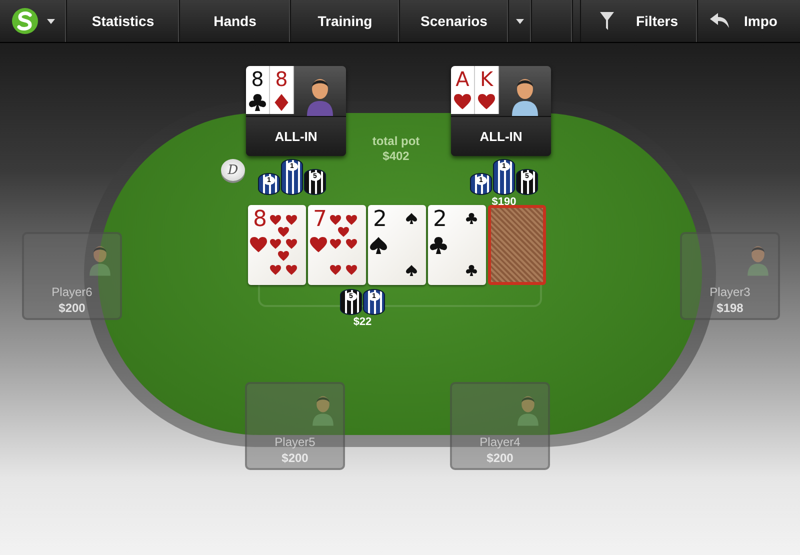 The height and width of the screenshot is (555, 800). Describe the element at coordinates (607, 21) in the screenshot. I see `filter-icon` at that location.